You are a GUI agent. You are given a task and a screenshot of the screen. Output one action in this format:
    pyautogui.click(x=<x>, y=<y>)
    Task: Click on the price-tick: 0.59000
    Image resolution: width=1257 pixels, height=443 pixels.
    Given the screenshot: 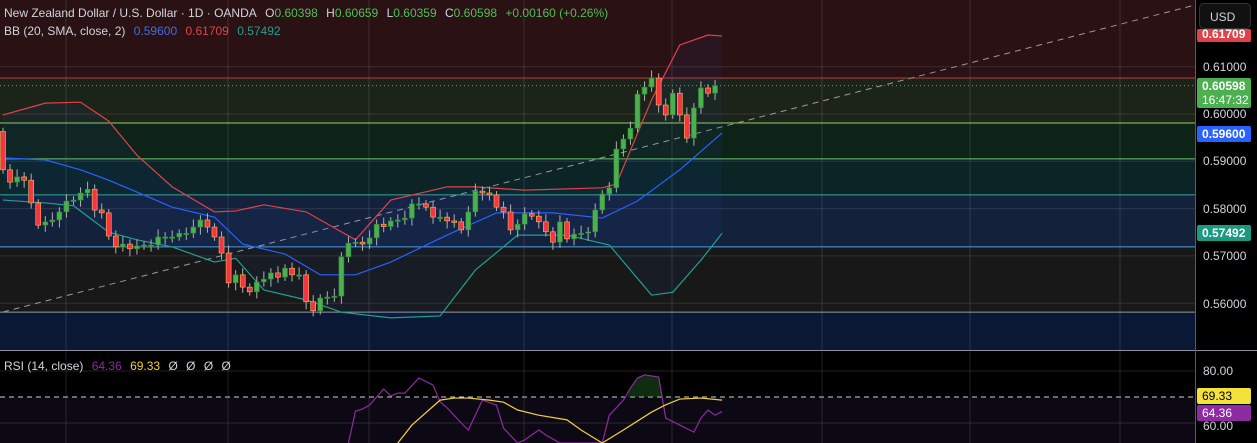 What is the action you would take?
    pyautogui.click(x=1225, y=161)
    